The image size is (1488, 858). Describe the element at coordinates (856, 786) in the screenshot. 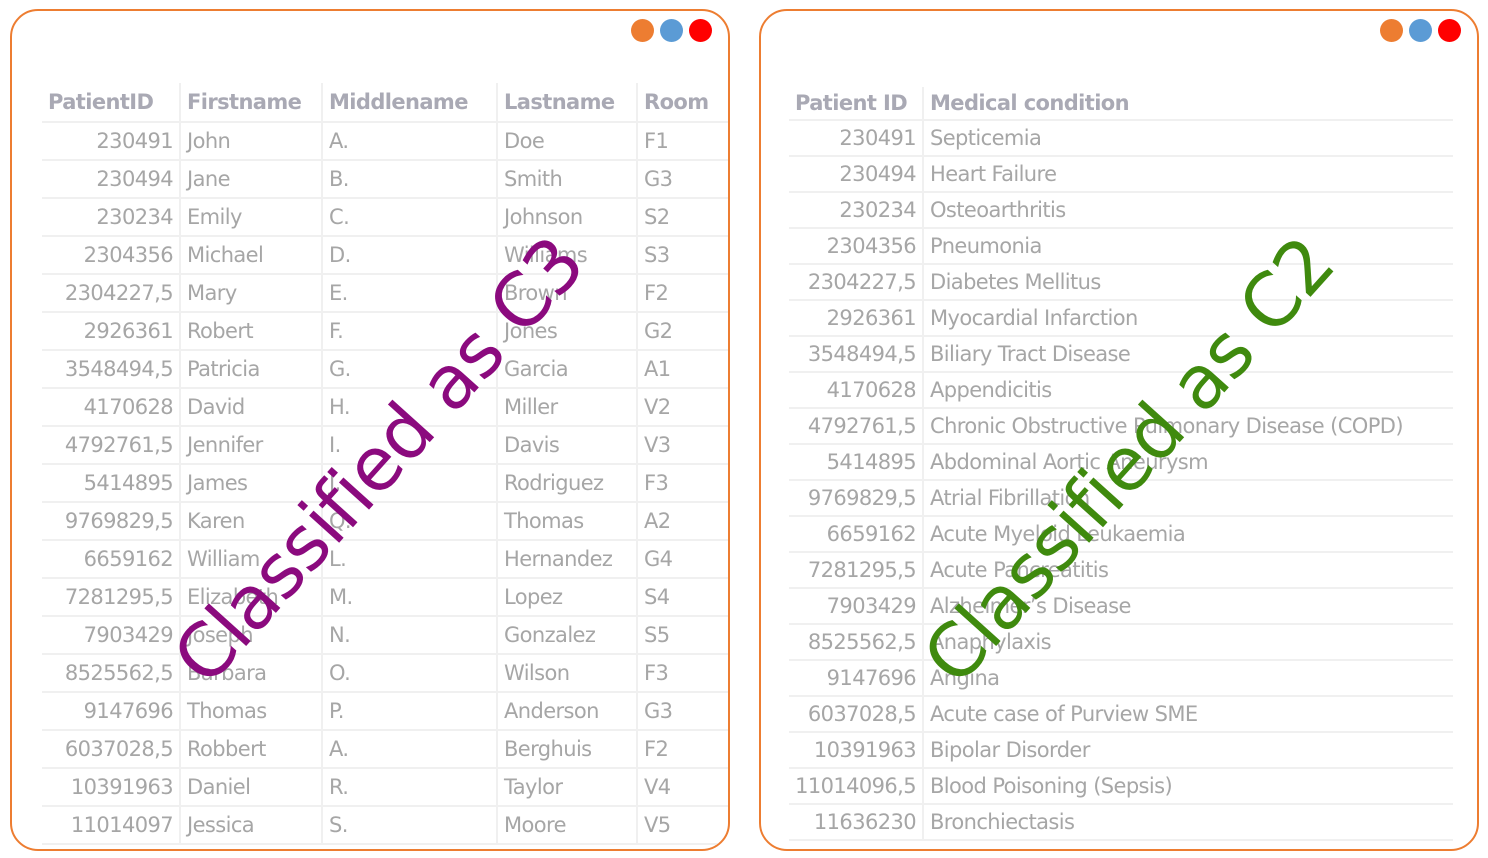

I see `cell-patient-id: 11014096,5` at that location.